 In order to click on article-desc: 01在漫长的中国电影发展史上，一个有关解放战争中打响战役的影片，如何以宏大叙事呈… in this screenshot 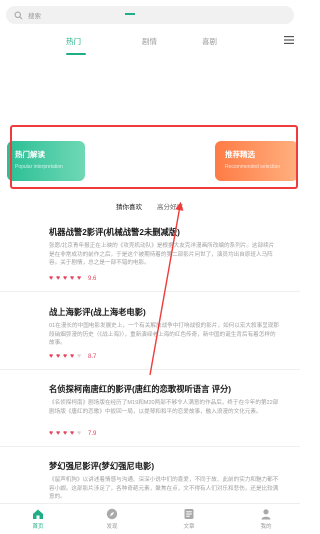, I will do `click(164, 334)`.